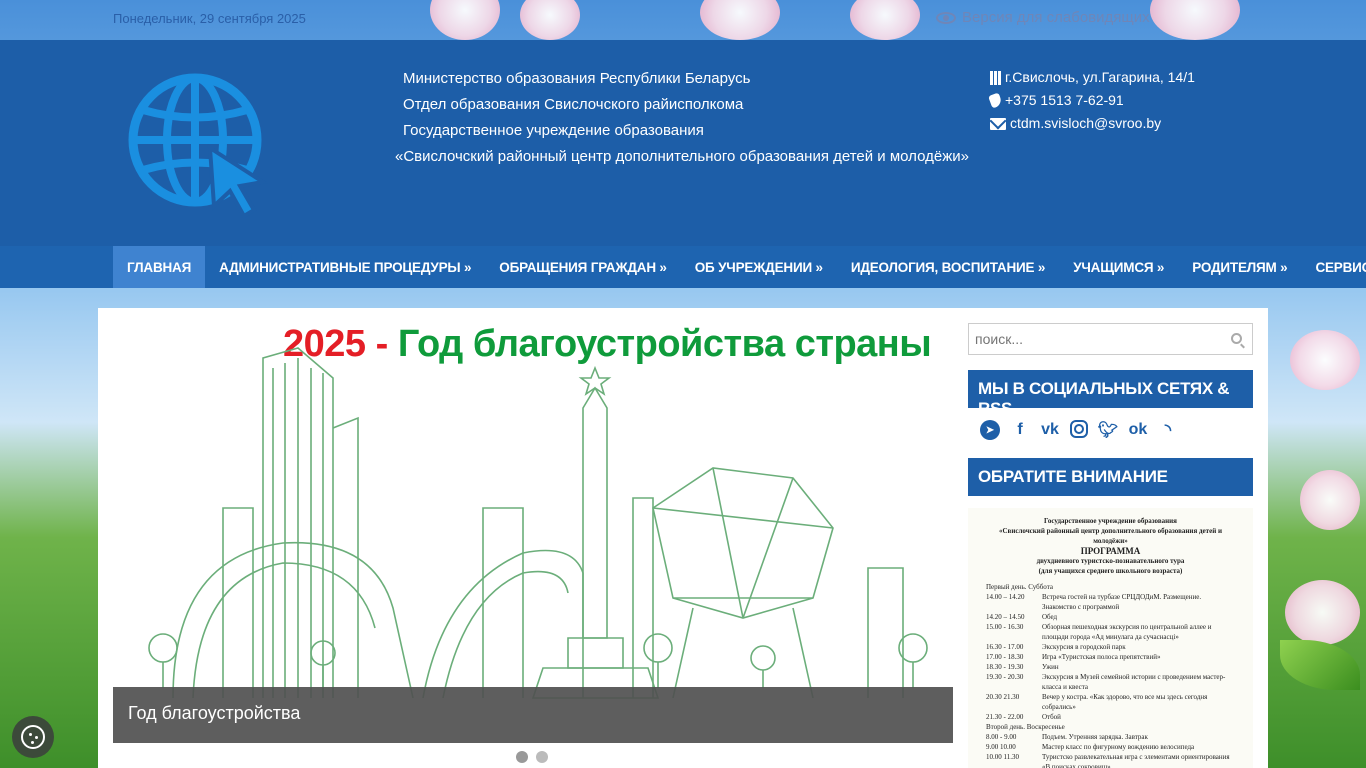 This screenshot has width=1366, height=768. What do you see at coordinates (1110, 521) in the screenshot?
I see `poster-org: Государственное учреждение образования` at bounding box center [1110, 521].